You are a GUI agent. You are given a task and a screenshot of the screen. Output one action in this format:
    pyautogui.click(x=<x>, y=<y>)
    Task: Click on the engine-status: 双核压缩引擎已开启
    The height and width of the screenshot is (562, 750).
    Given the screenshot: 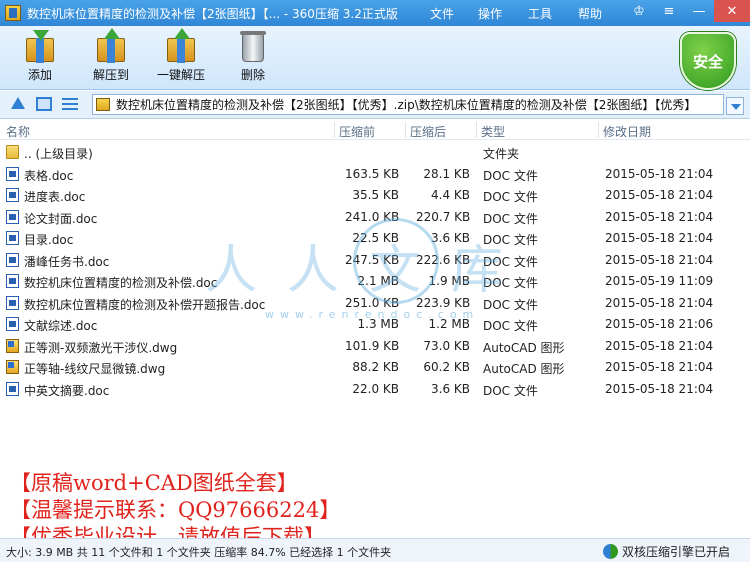 What is the action you would take?
    pyautogui.click(x=666, y=551)
    